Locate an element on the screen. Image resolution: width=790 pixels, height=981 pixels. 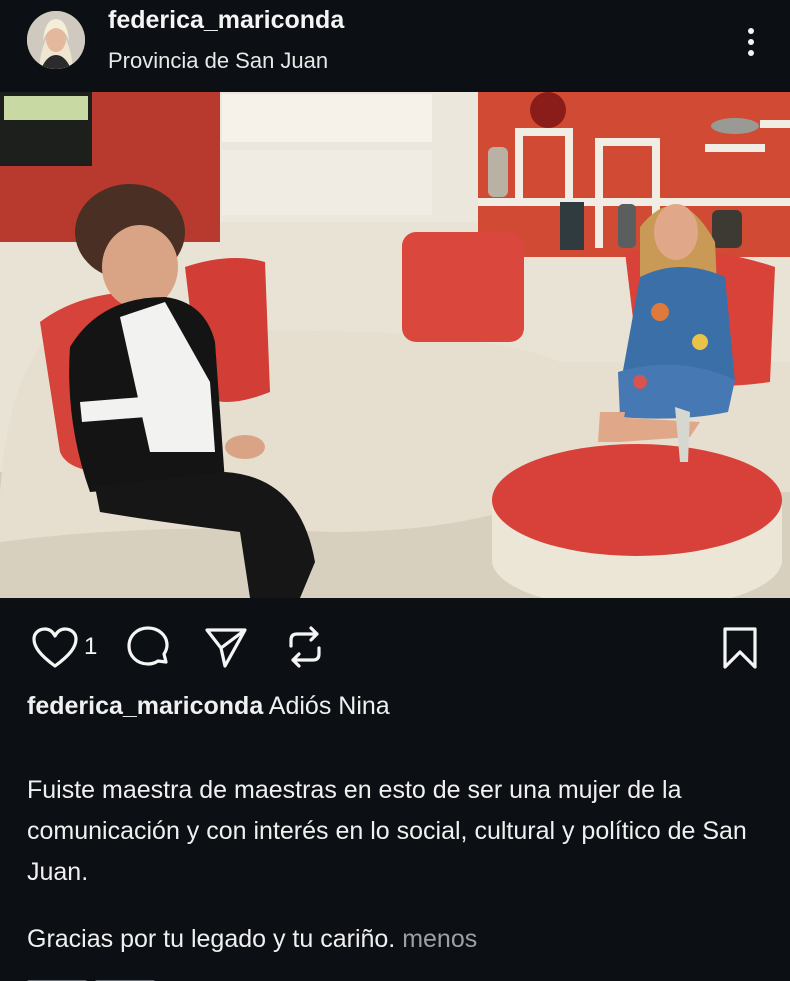
caption-thanks-text: Gracias por tu legado y tu cariño. is located at coordinates (211, 939).